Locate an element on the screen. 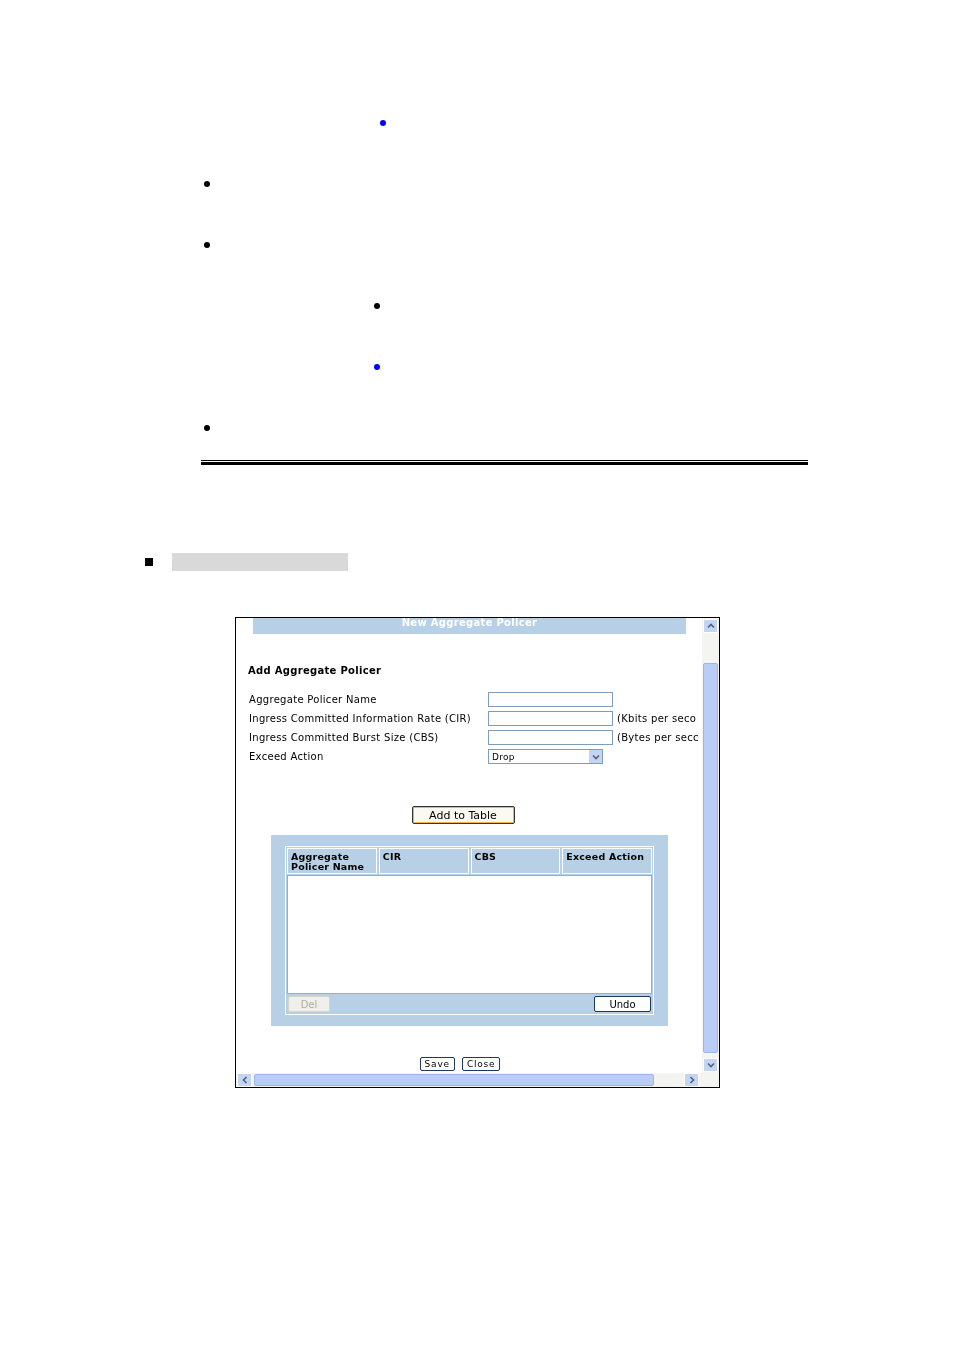 This screenshot has height=1350, width=954. field-label: Exceed Action is located at coordinates (287, 756).